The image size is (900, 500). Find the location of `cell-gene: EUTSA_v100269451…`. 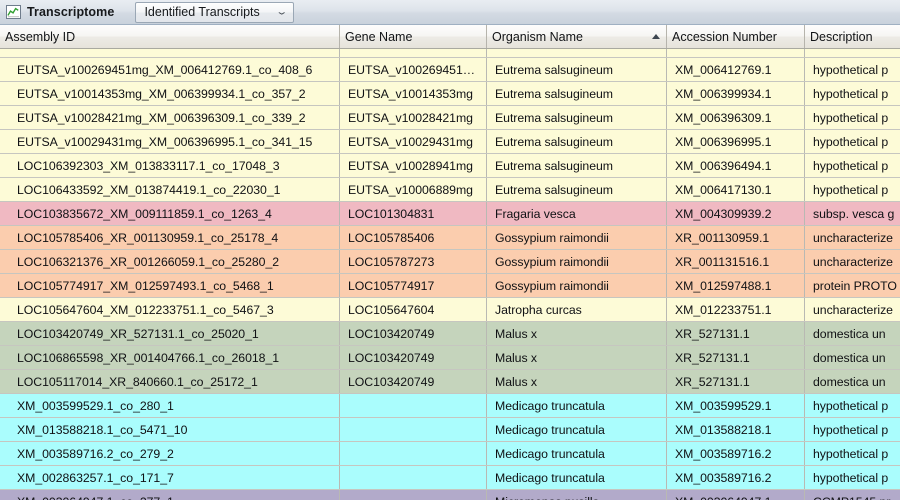

cell-gene: EUTSA_v100269451… is located at coordinates (413, 69).